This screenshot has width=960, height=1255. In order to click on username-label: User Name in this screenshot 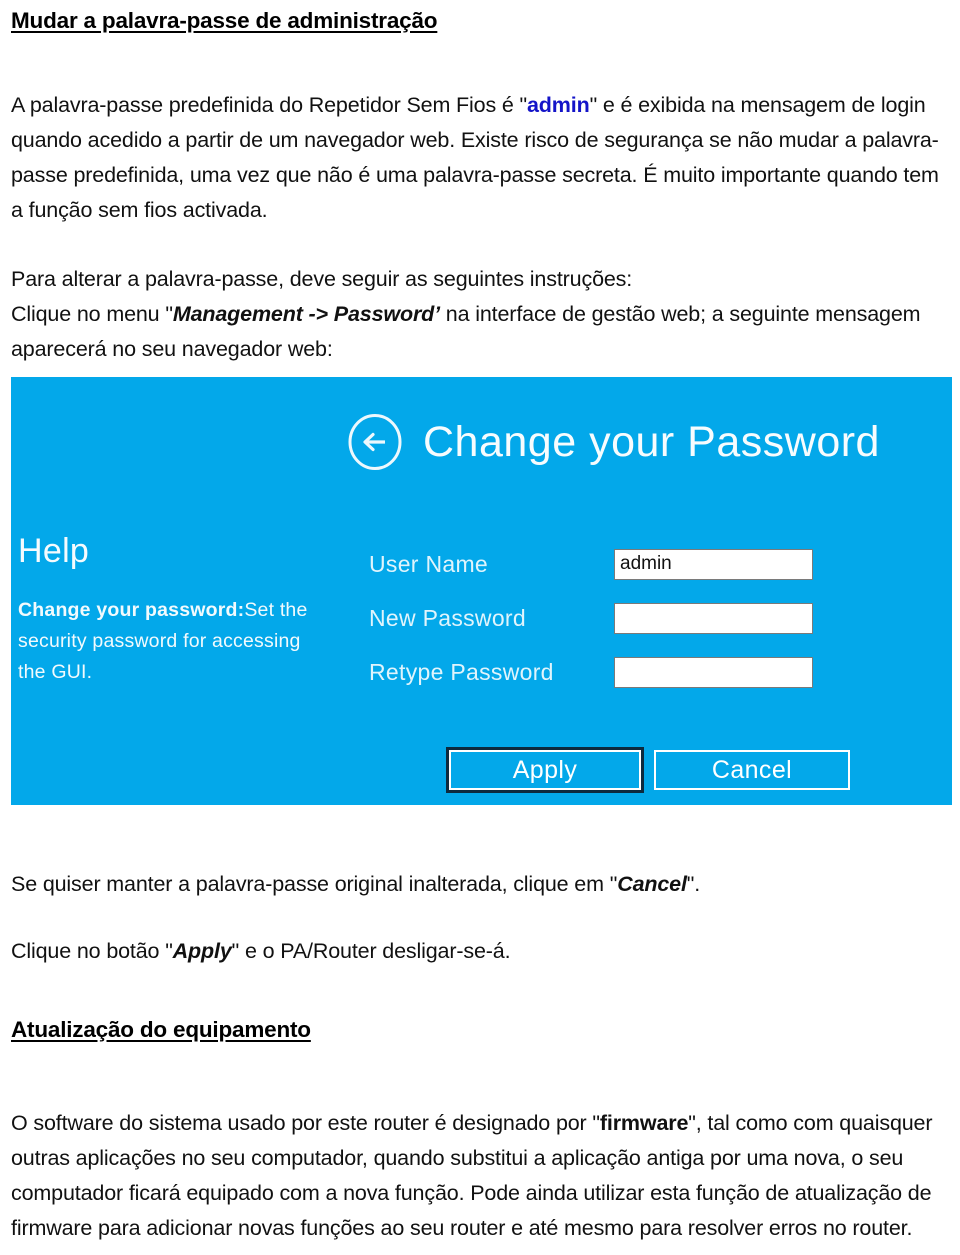, I will do `click(429, 563)`.